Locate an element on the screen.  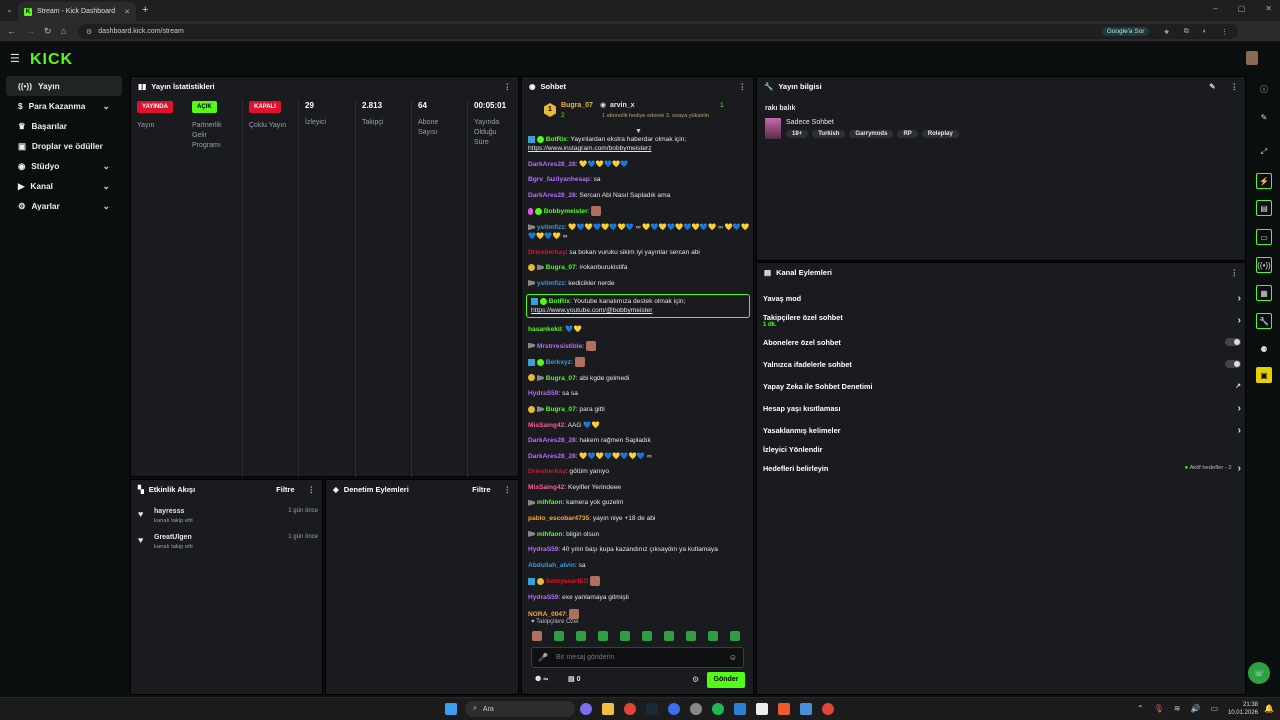
points-display: ⚈ ∞ is located at coordinates (541, 679).